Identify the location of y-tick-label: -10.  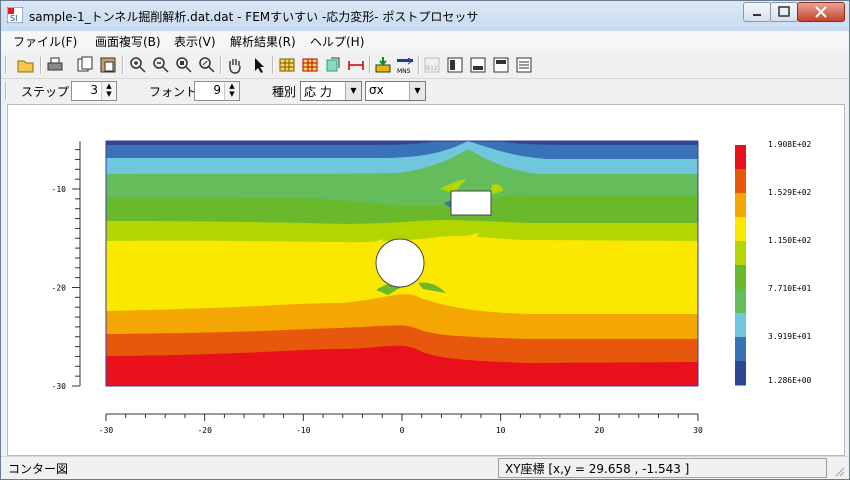
(59, 189).